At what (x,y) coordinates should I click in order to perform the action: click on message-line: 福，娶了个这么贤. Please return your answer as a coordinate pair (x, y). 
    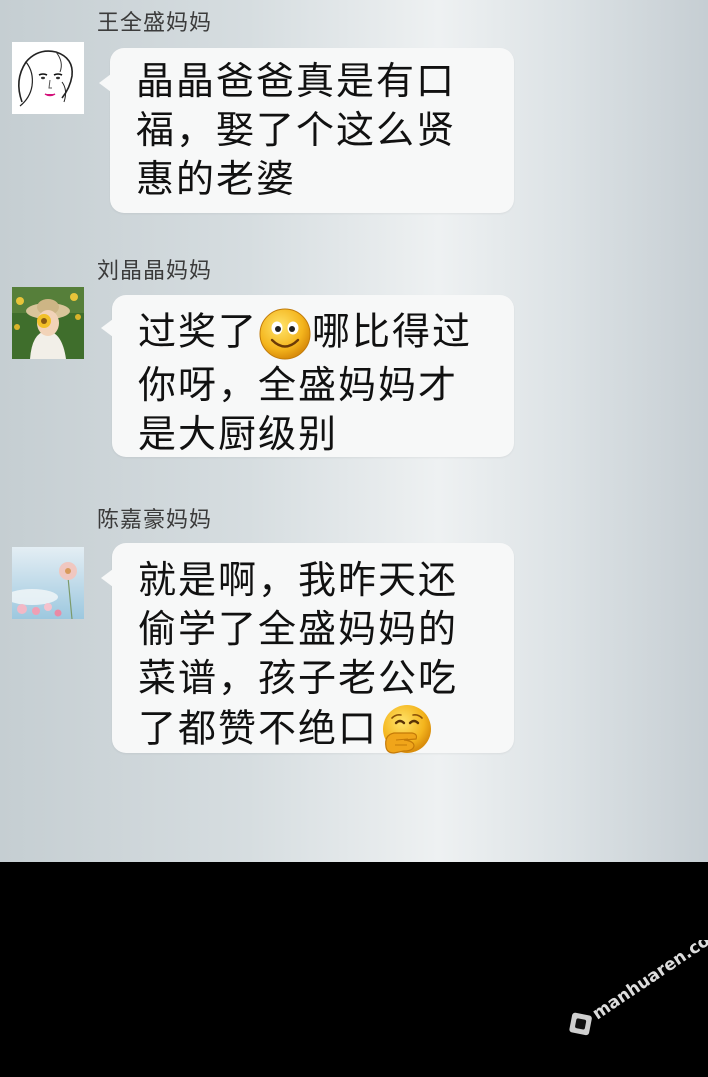
    Looking at the image, I should click on (296, 130).